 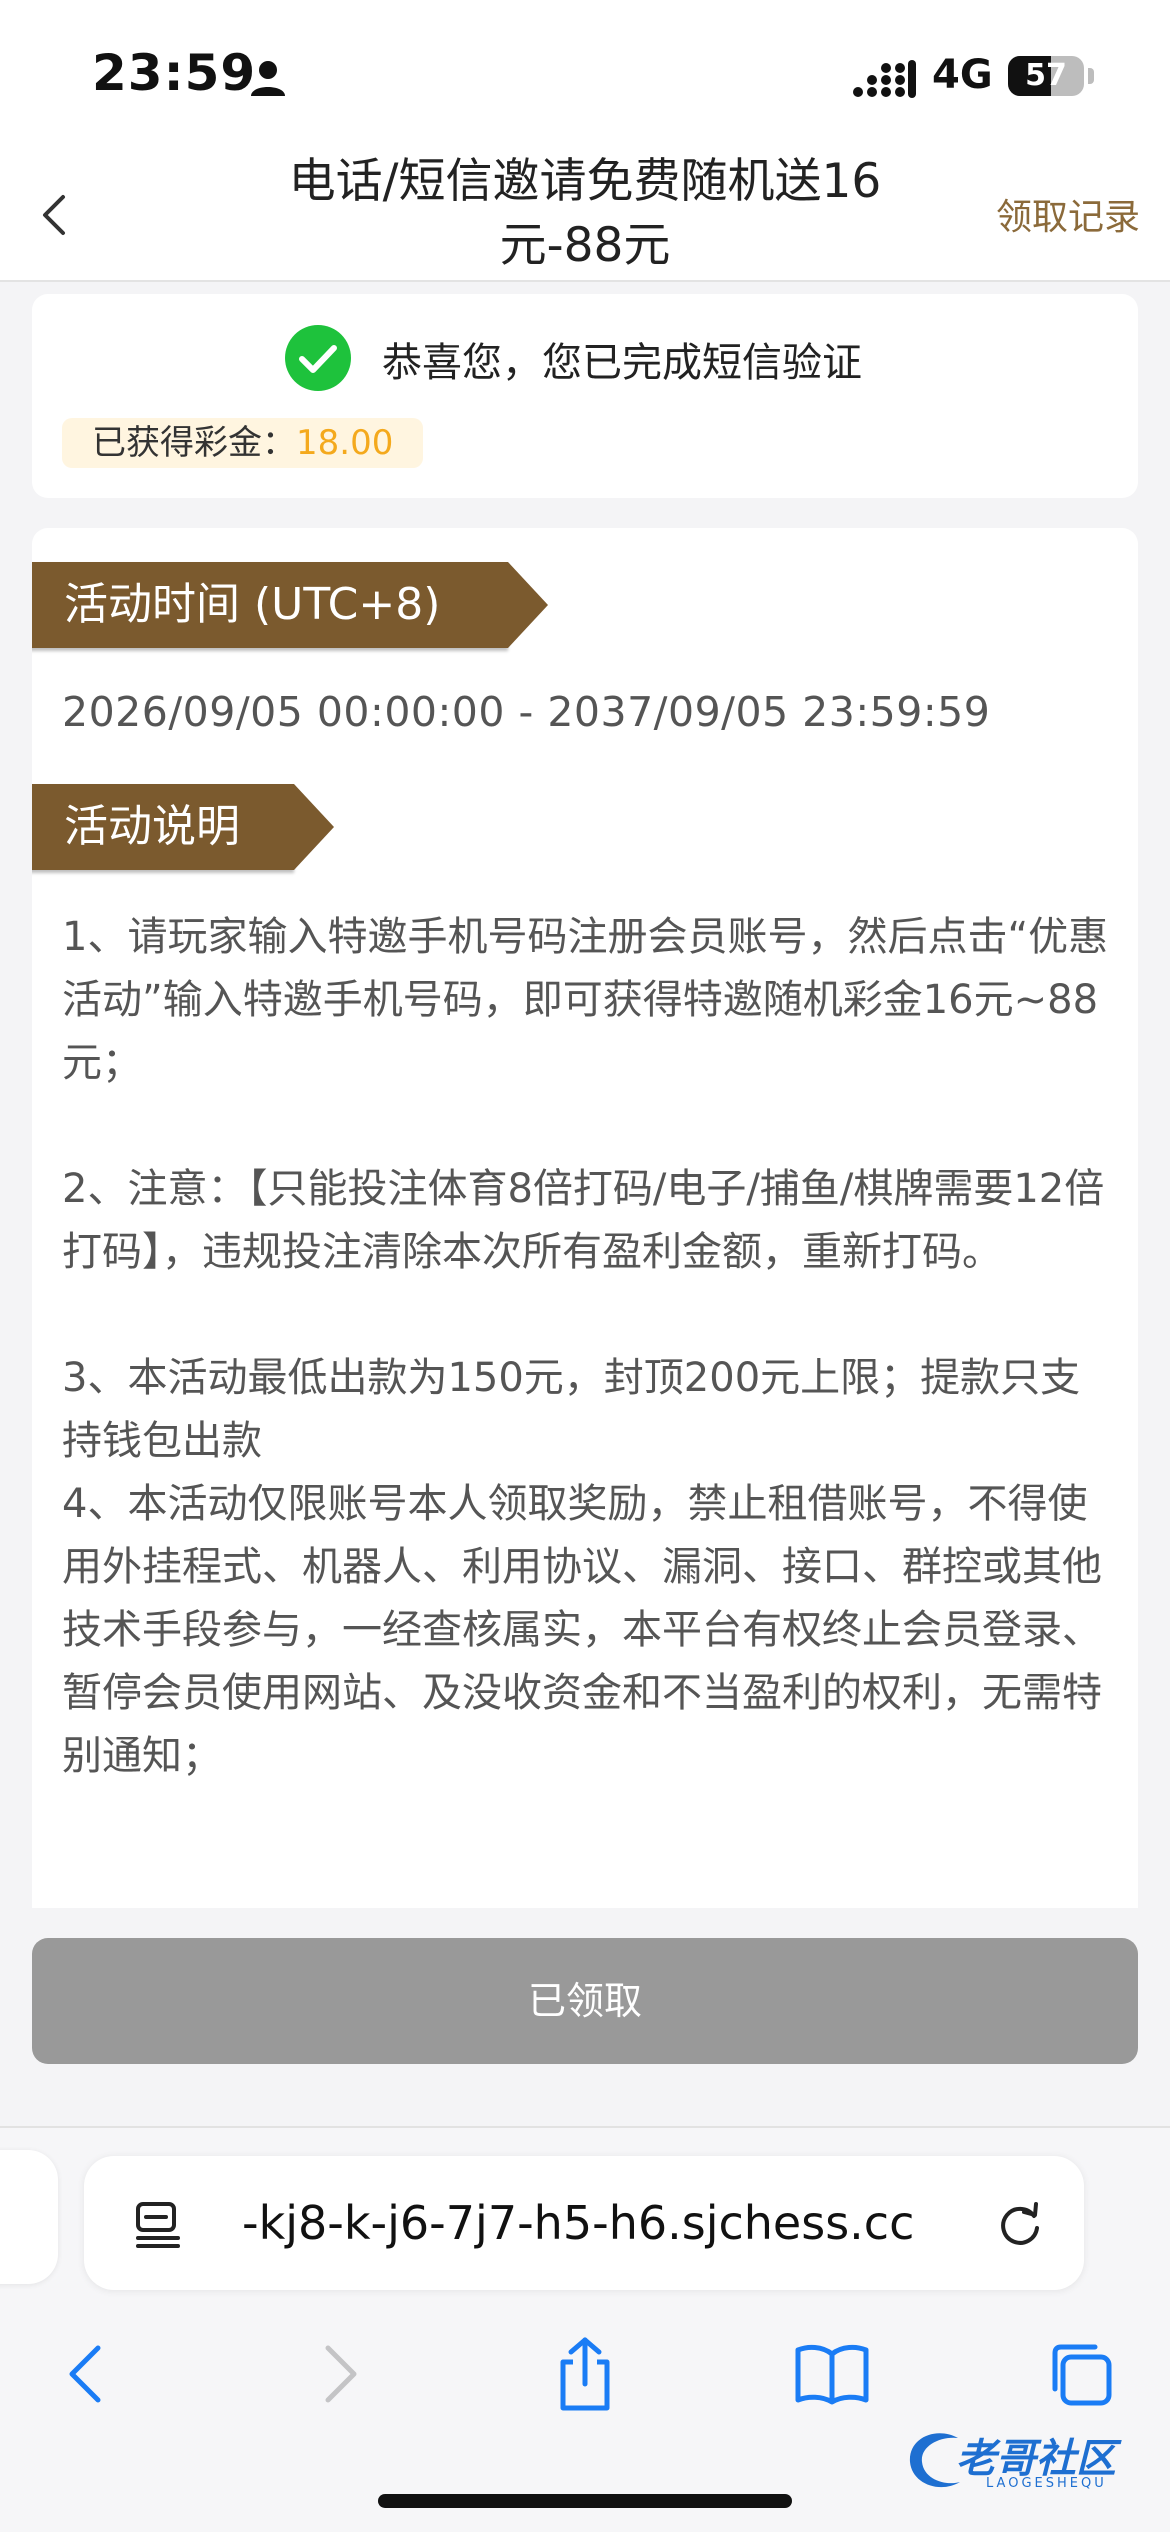 What do you see at coordinates (318, 358) in the screenshot?
I see `check-circle-icon` at bounding box center [318, 358].